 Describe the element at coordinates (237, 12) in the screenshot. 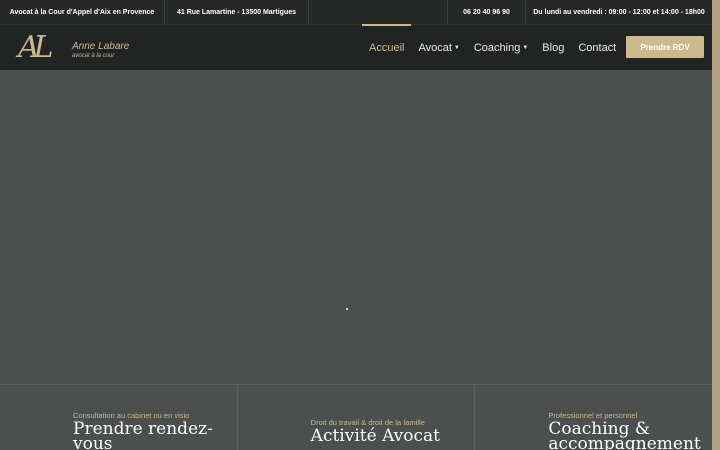

I see `address-info: 41 Rue Lamartine - 13500 Martigues` at that location.